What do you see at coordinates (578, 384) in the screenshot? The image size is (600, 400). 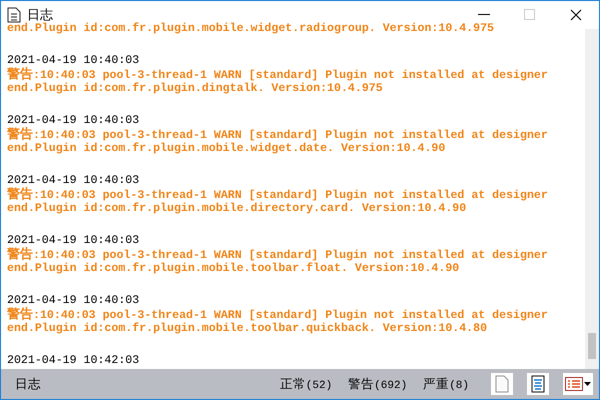 I see `list-dropdown-button` at bounding box center [578, 384].